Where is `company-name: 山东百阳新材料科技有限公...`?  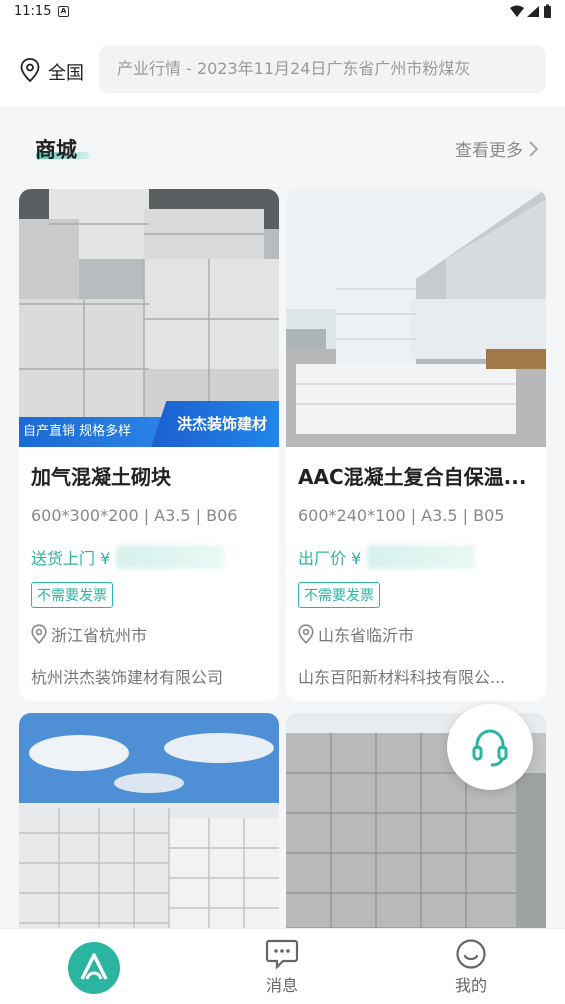
company-name: 山东百阳新材料科技有限公... is located at coordinates (402, 677).